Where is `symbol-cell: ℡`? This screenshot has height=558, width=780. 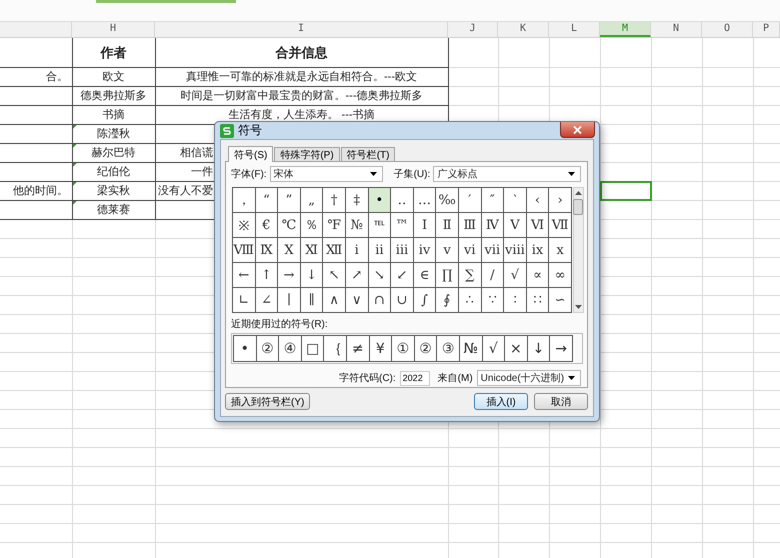 symbol-cell: ℡ is located at coordinates (379, 225).